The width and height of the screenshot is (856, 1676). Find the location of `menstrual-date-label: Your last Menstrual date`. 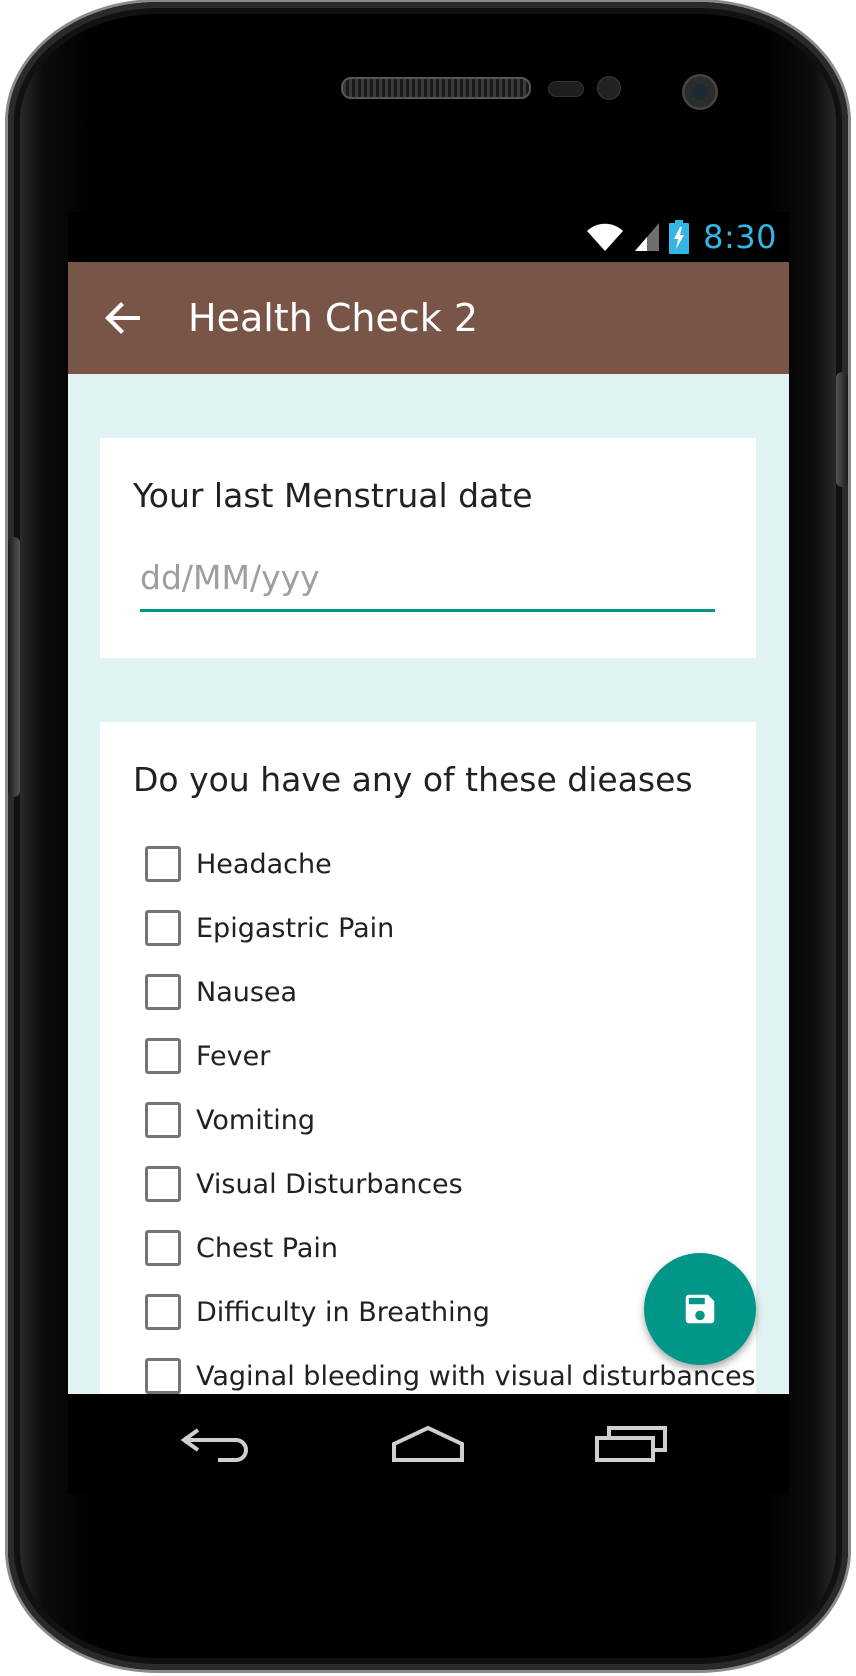

menstrual-date-label: Your last Menstrual date is located at coordinates (333, 495).